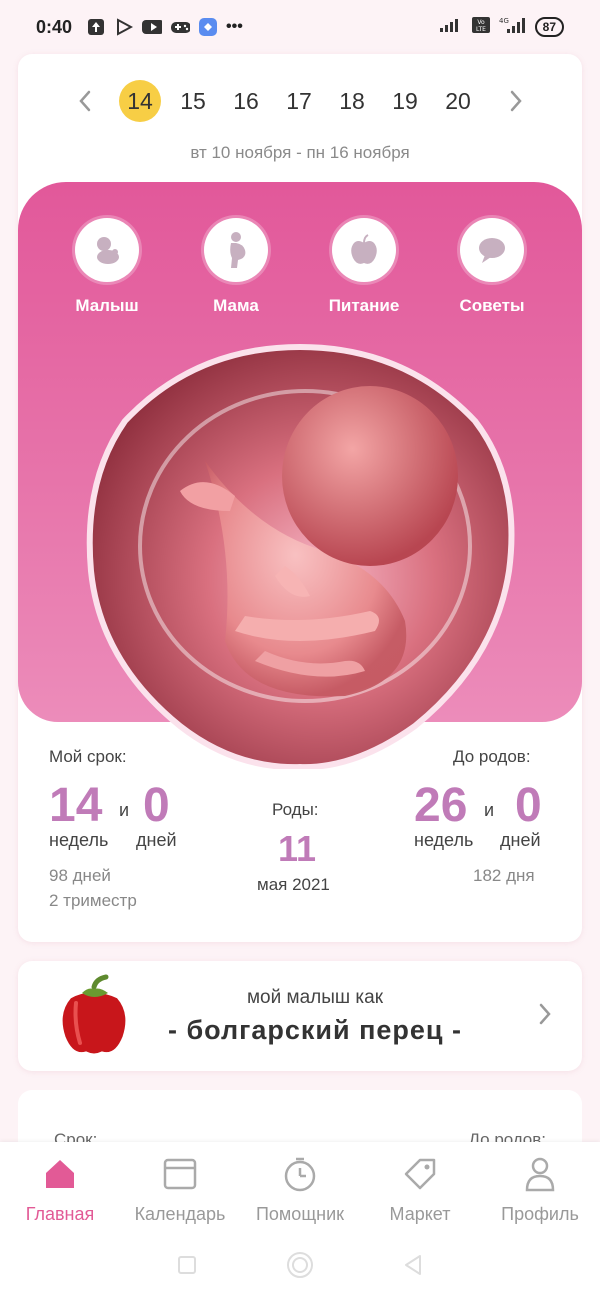  What do you see at coordinates (315, 997) in the screenshot?
I see `baby-size-caption: мой малыш как` at bounding box center [315, 997].